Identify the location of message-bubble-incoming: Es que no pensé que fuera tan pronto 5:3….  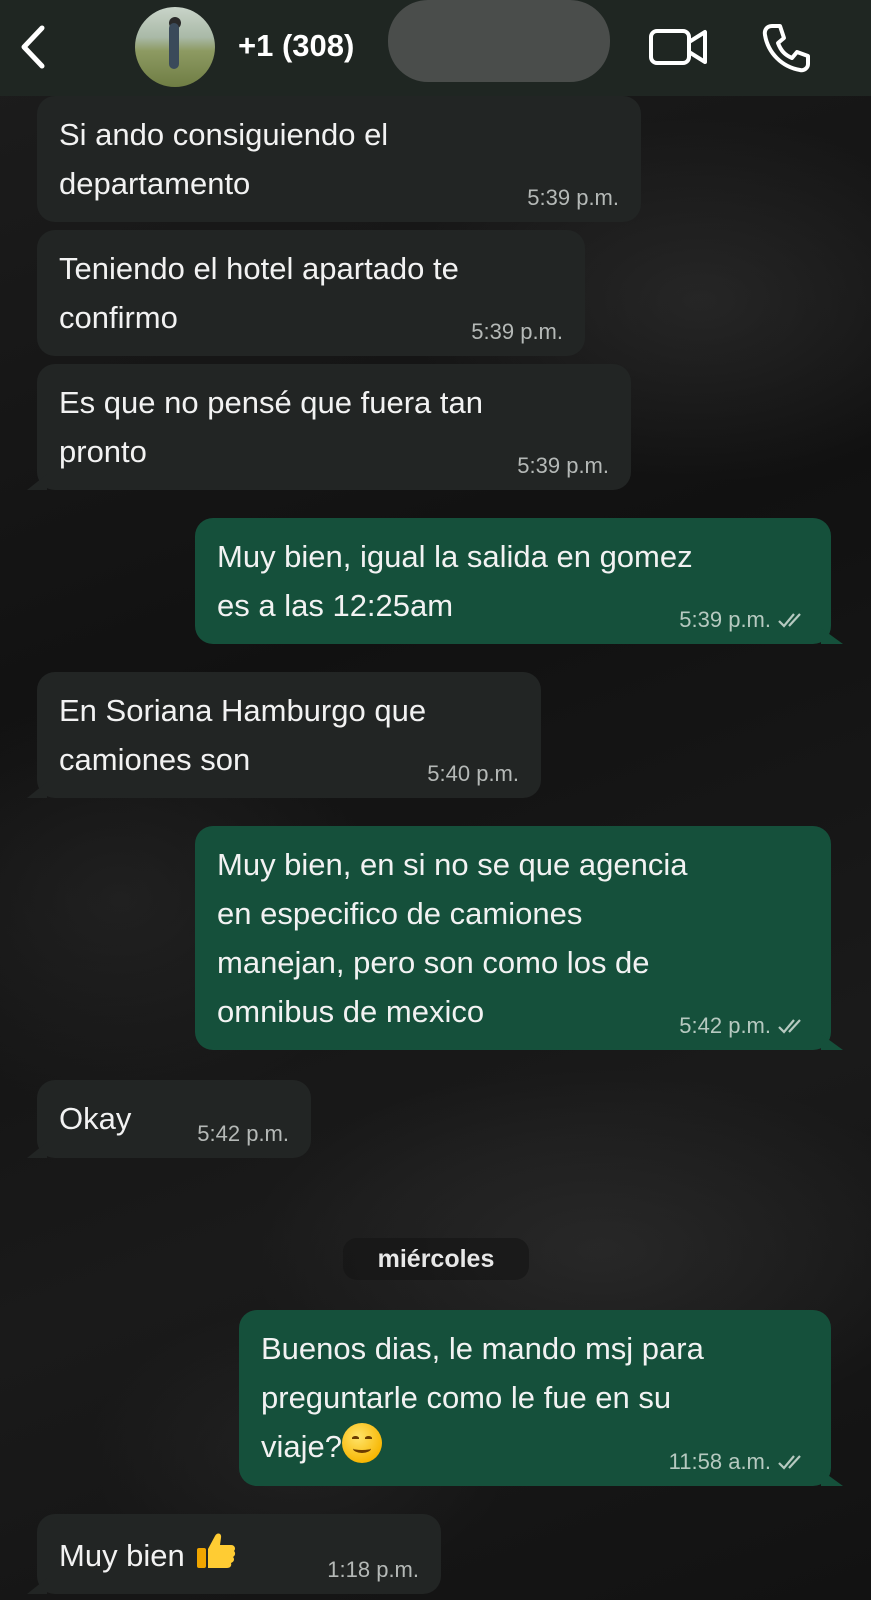
(329, 427).